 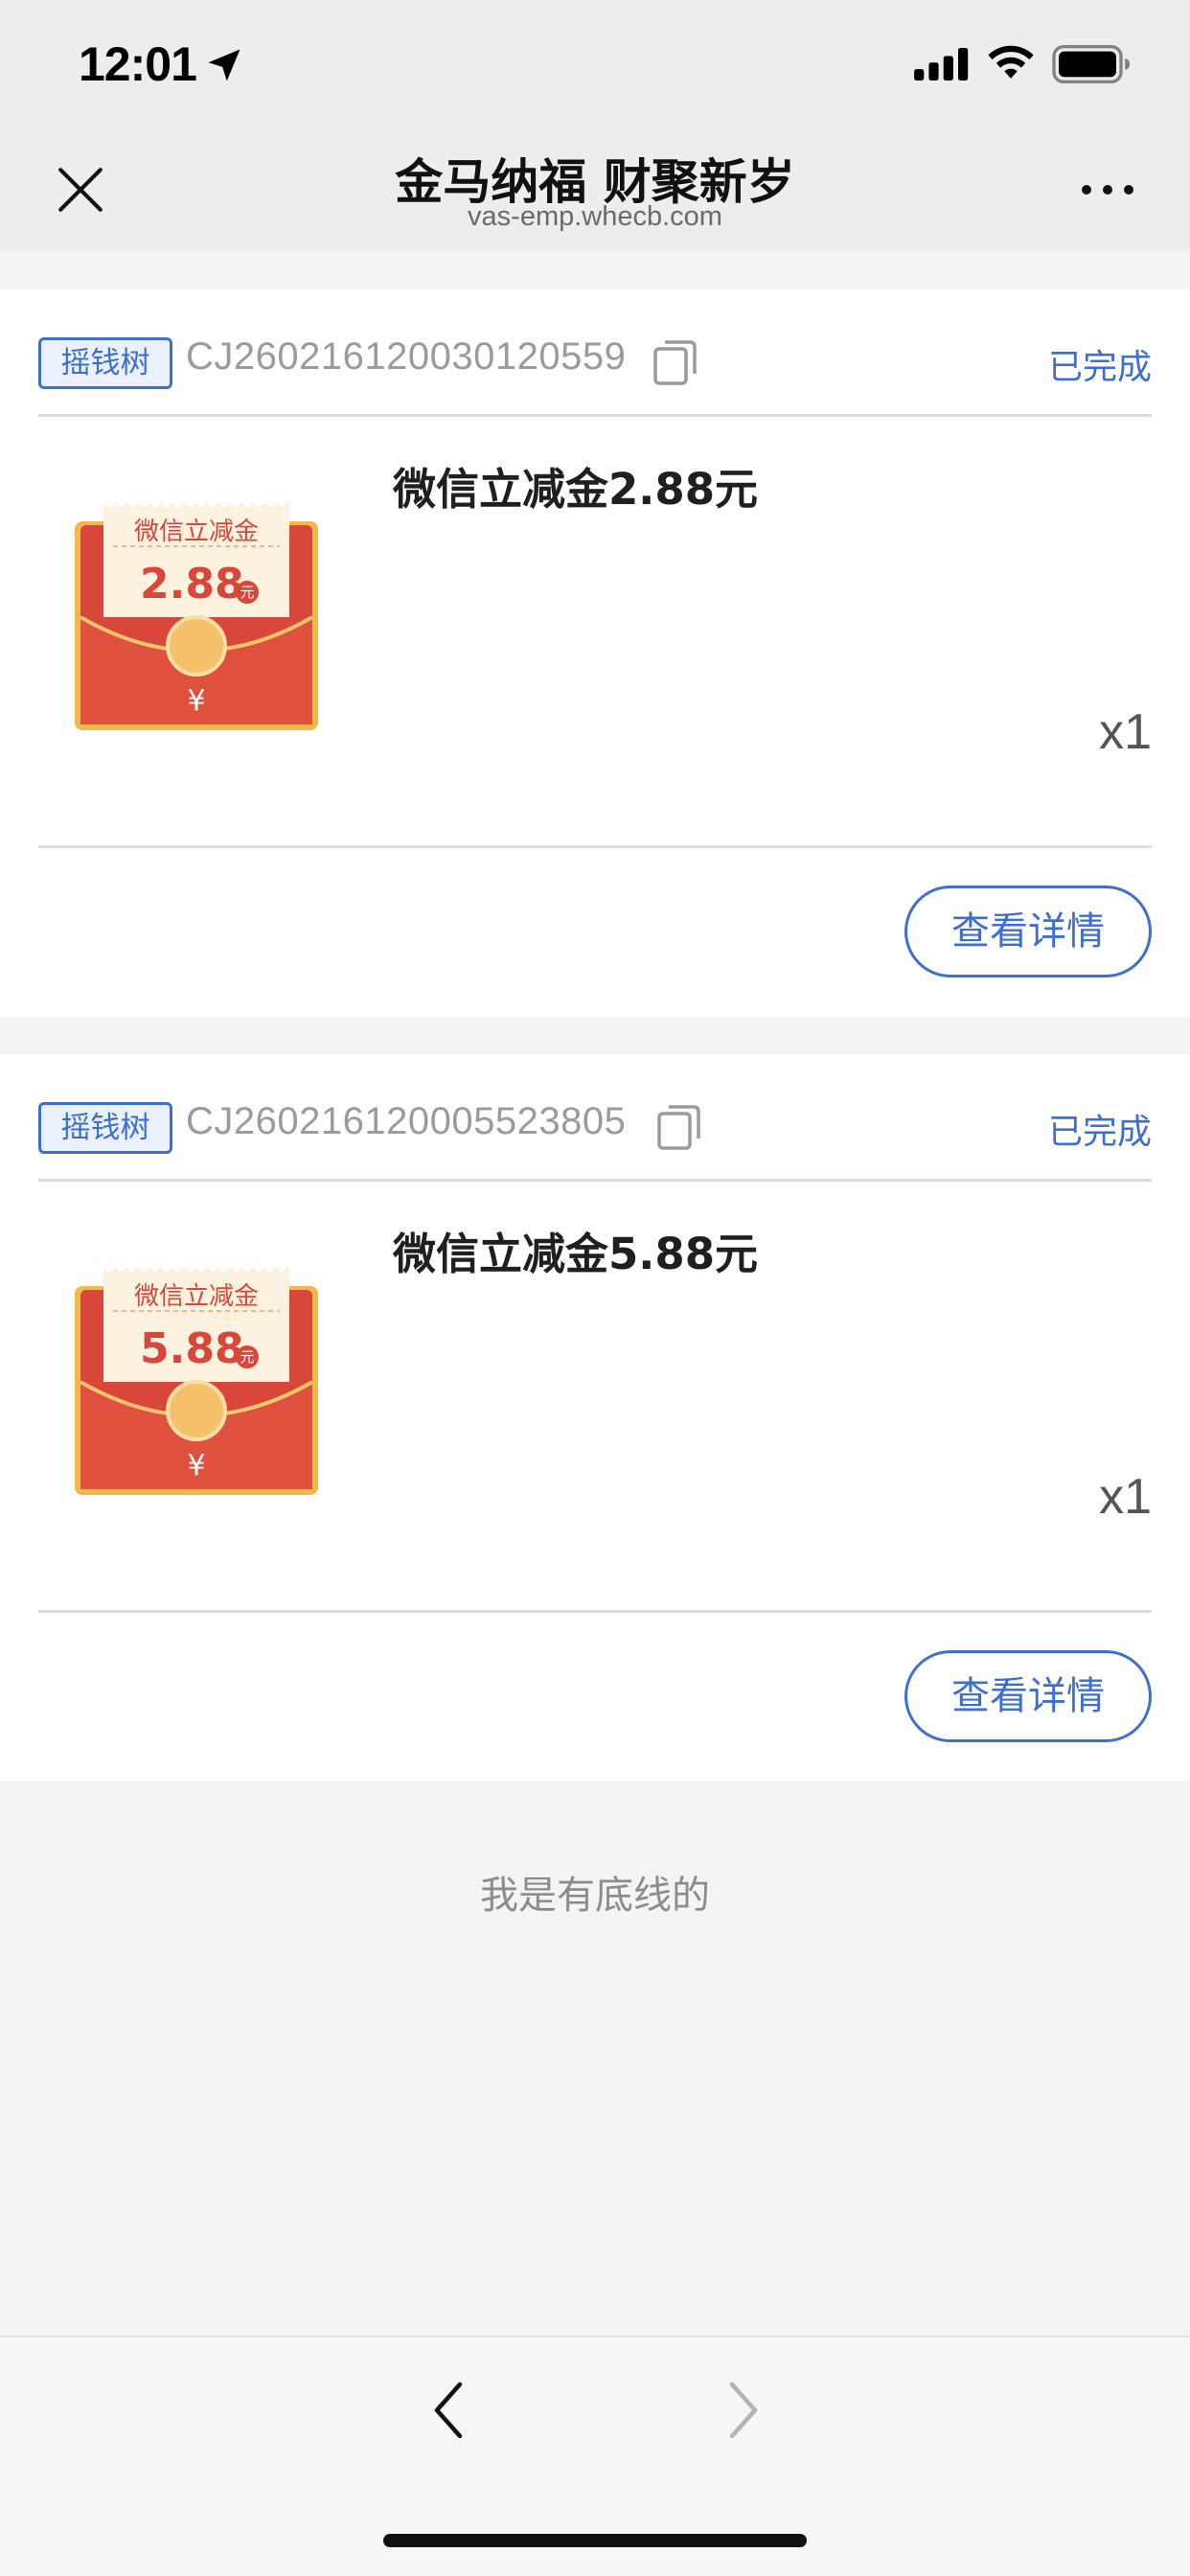 I want to click on item-title: 微信立减金2.88元, so click(x=576, y=490).